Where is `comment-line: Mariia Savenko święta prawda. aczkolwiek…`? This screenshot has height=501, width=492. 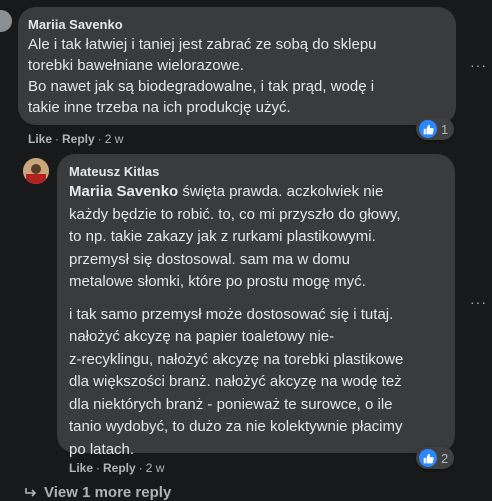
comment-line: Mariia Savenko święta prawda. aczkolwiek… is located at coordinates (226, 191).